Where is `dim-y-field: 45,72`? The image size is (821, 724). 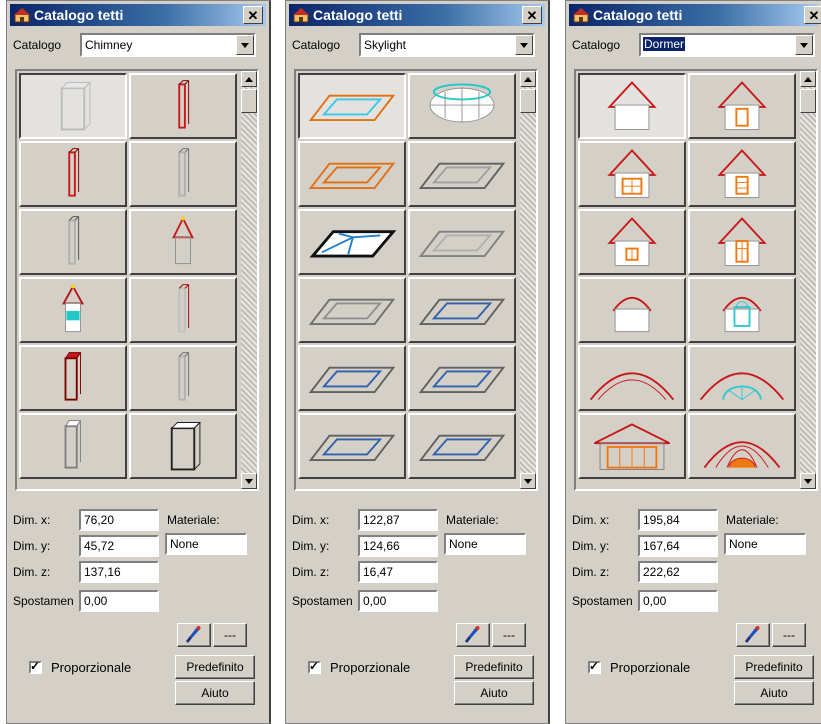
dim-y-field: 45,72 is located at coordinates (119, 546).